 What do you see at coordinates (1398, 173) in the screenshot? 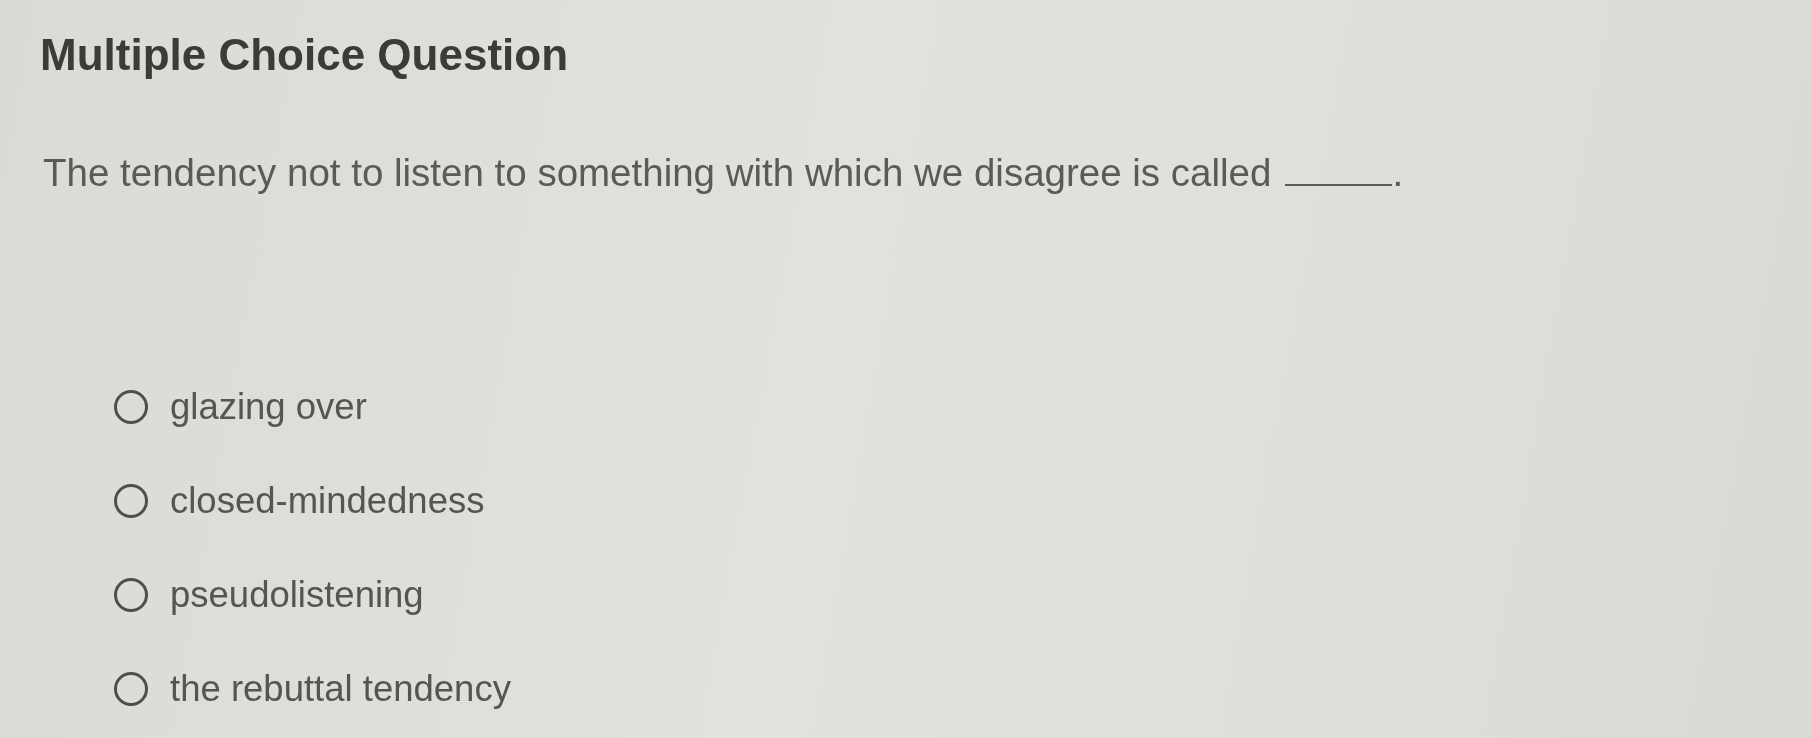
I see `question-punctuation: .` at bounding box center [1398, 173].